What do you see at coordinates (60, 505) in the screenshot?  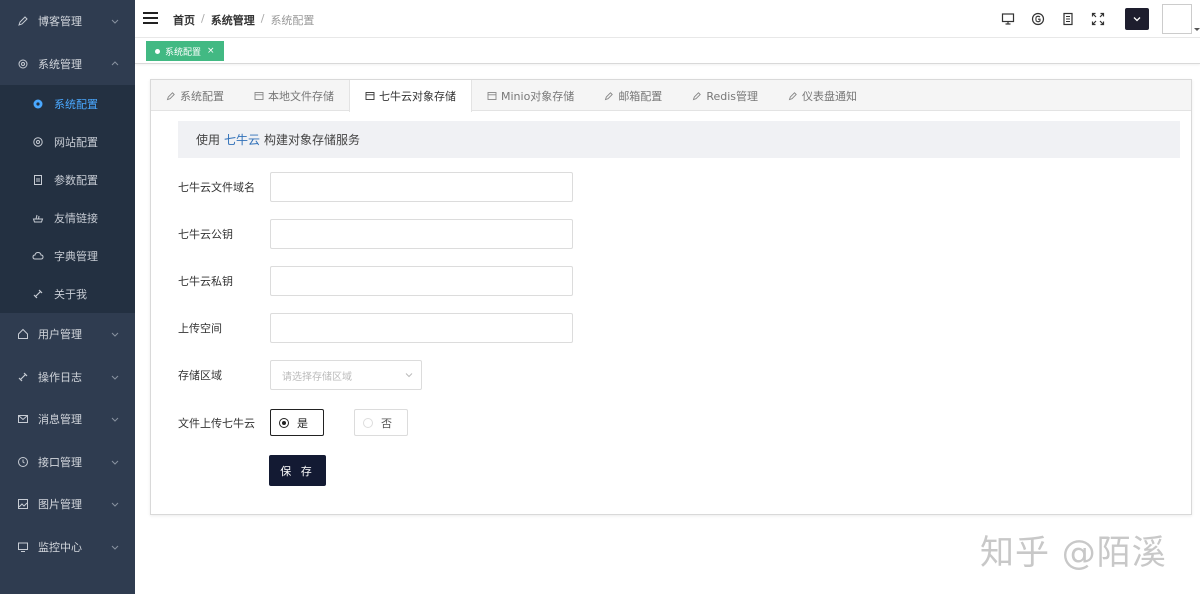 I see `sidebar-item-label: 图片管理` at bounding box center [60, 505].